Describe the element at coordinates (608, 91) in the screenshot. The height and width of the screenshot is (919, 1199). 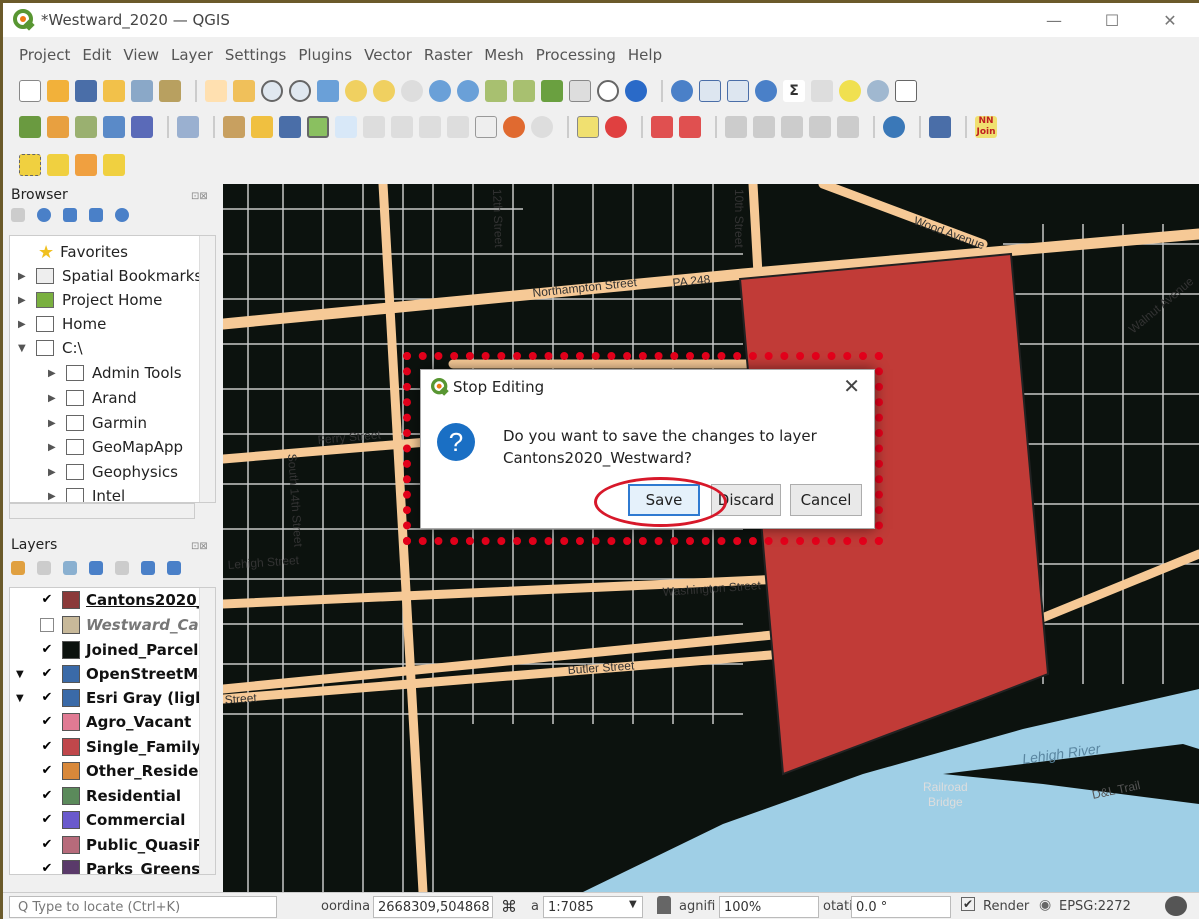
I see `temporal-controller-icon` at that location.